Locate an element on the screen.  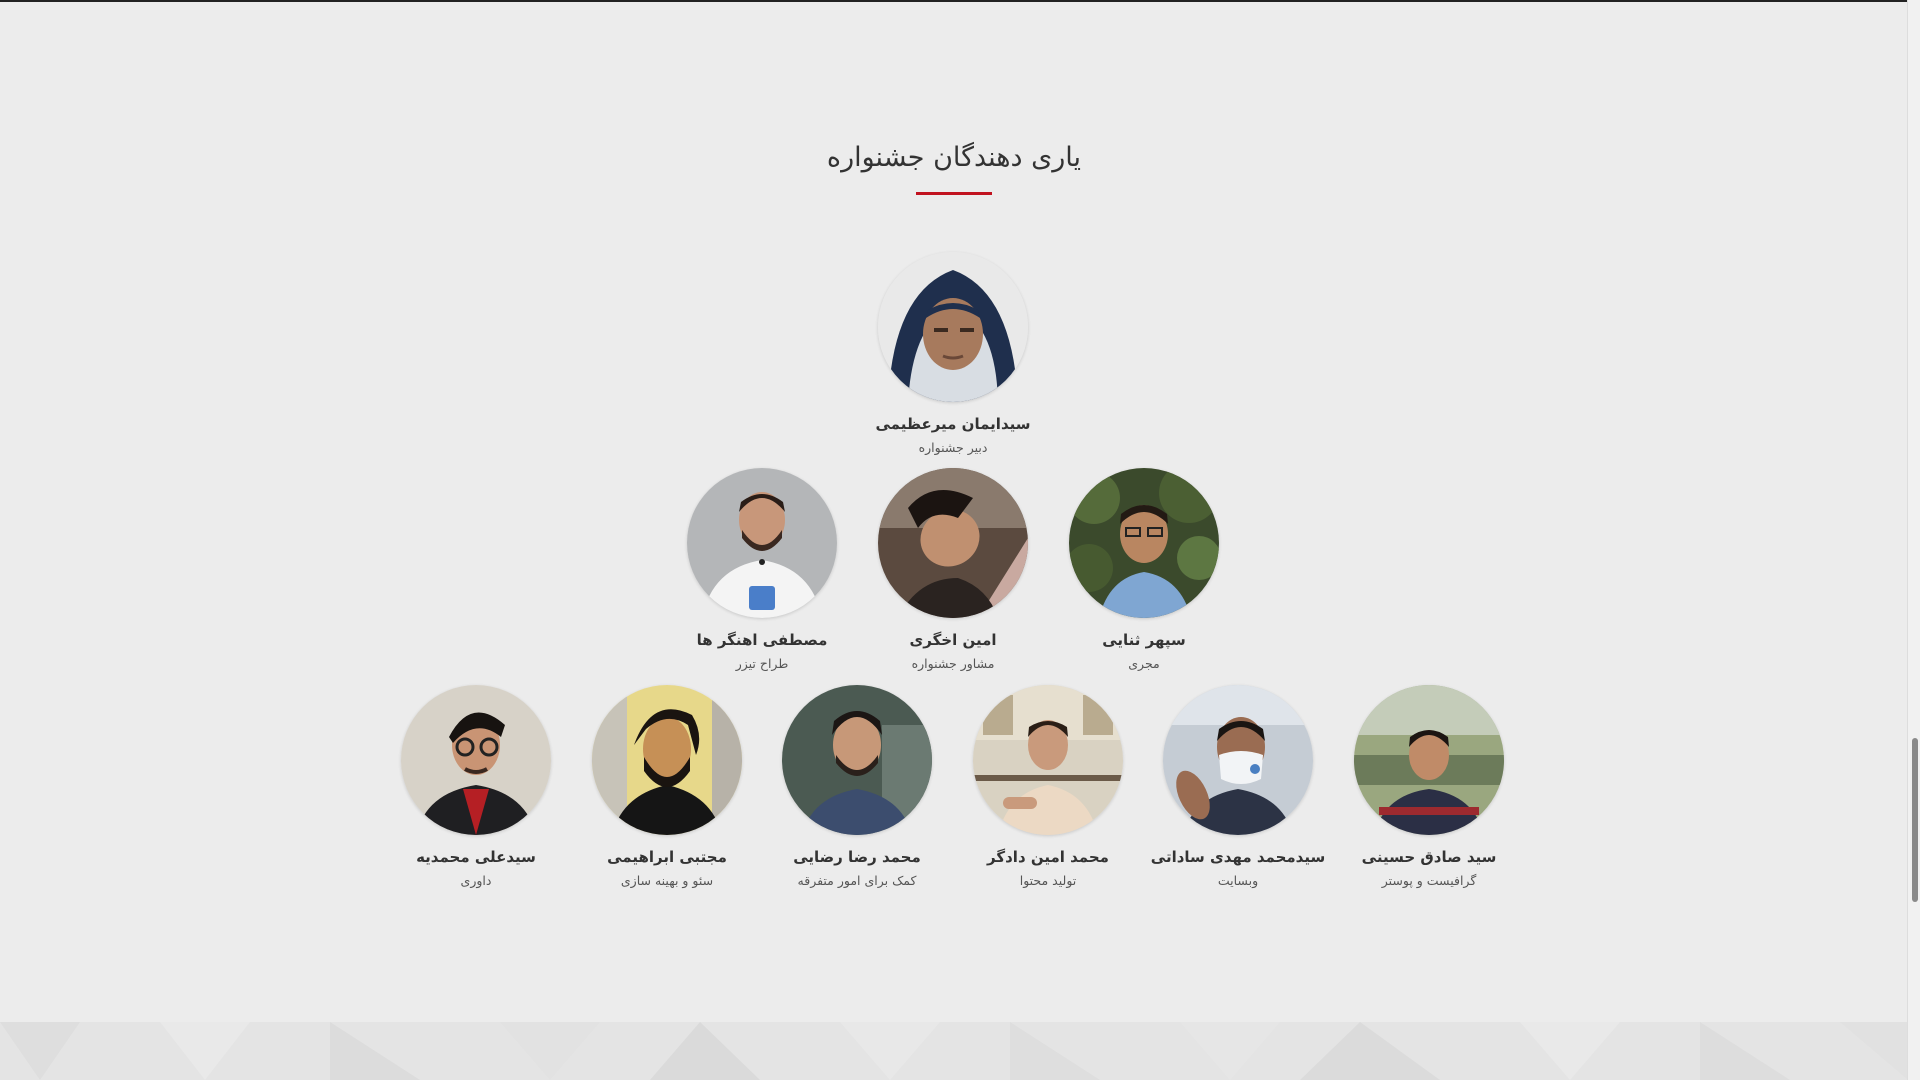
team-member-card: سپهر ثنایی مجری is located at coordinates (1144, 570).